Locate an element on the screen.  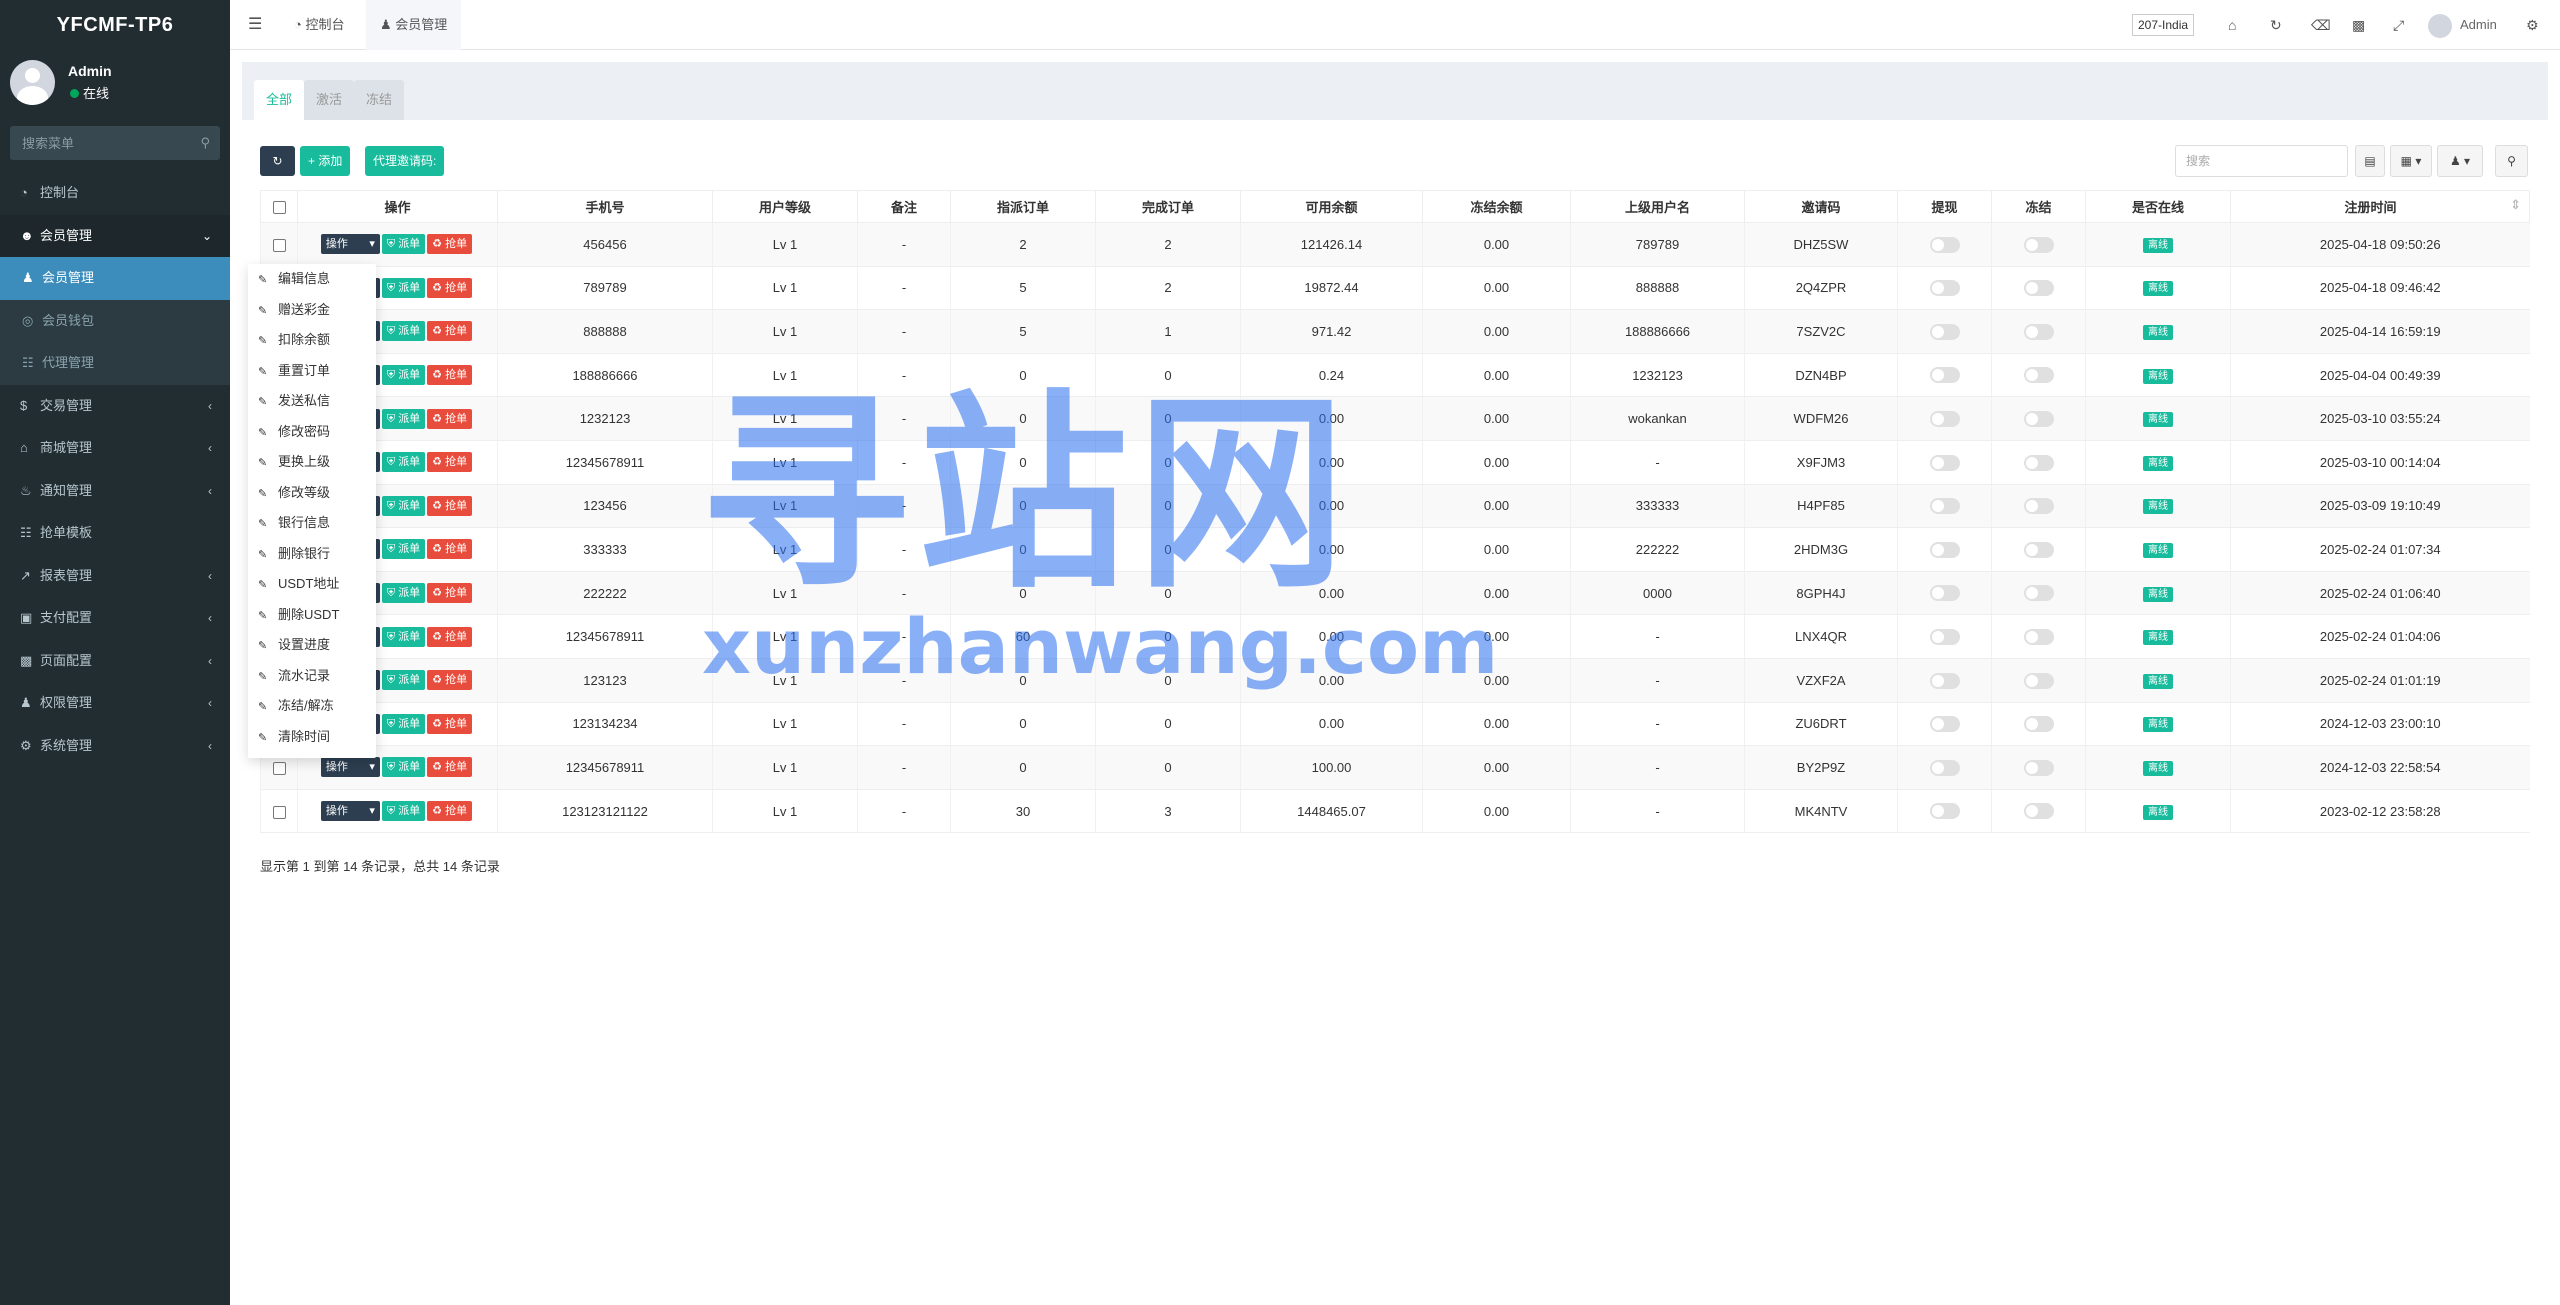
sidebar-item-report: ↗ 报表管理 ‹ is located at coordinates (115, 576).